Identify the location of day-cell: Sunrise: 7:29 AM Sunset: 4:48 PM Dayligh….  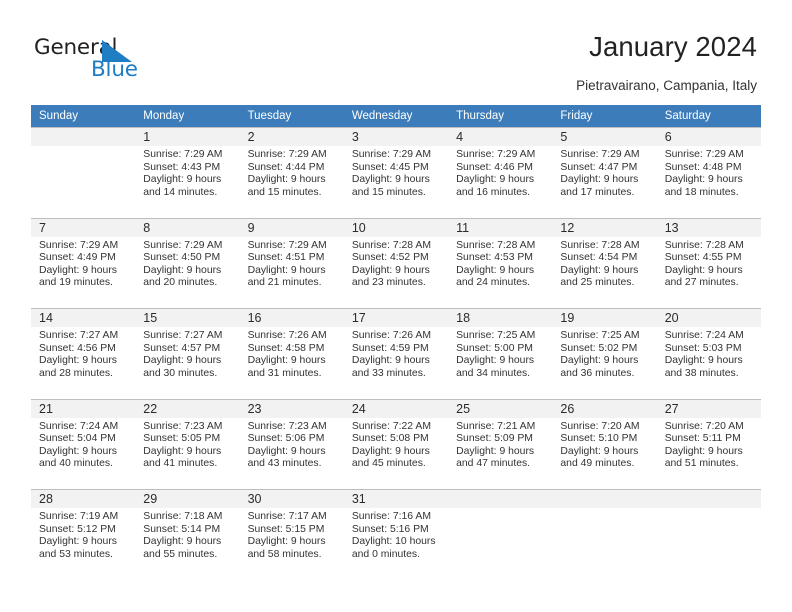
(708, 182).